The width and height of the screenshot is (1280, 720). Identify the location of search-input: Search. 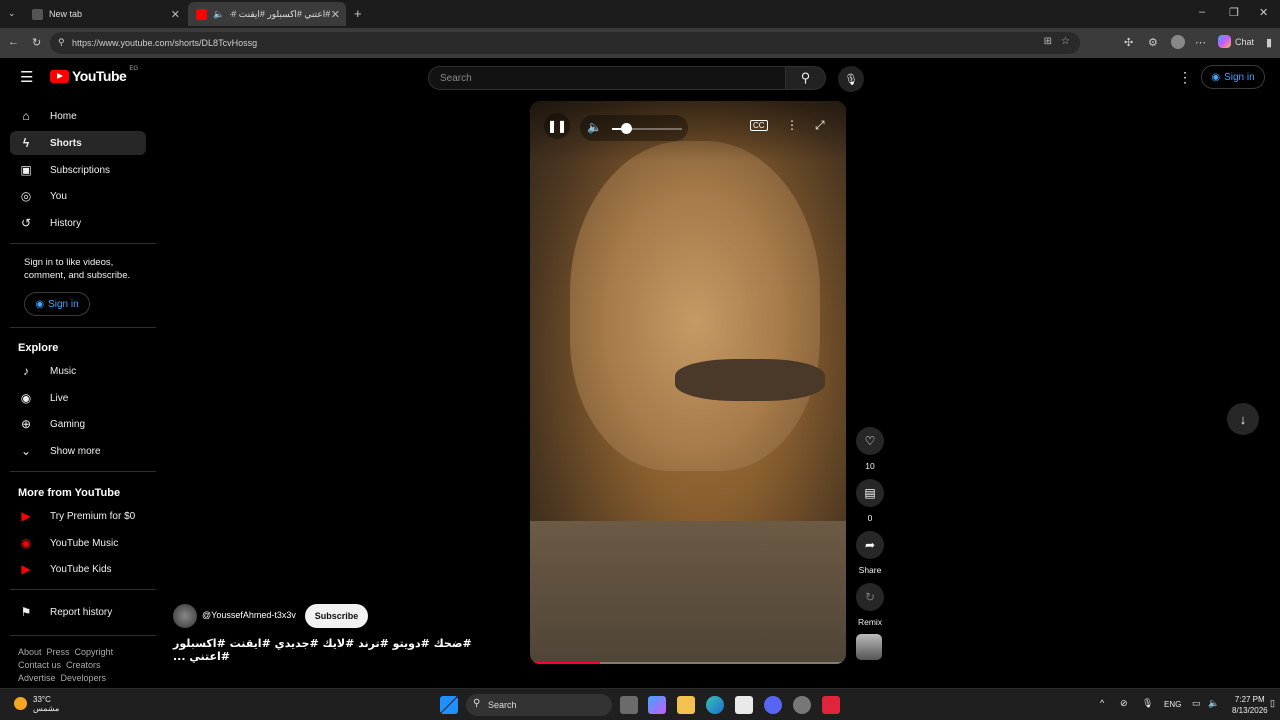
(607, 78).